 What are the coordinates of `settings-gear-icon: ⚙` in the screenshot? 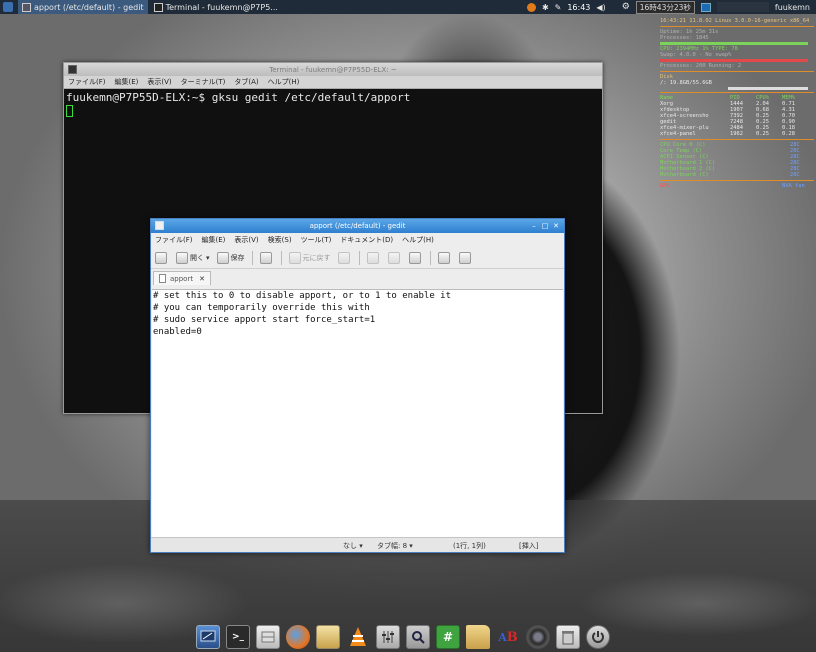 It's located at (626, 7).